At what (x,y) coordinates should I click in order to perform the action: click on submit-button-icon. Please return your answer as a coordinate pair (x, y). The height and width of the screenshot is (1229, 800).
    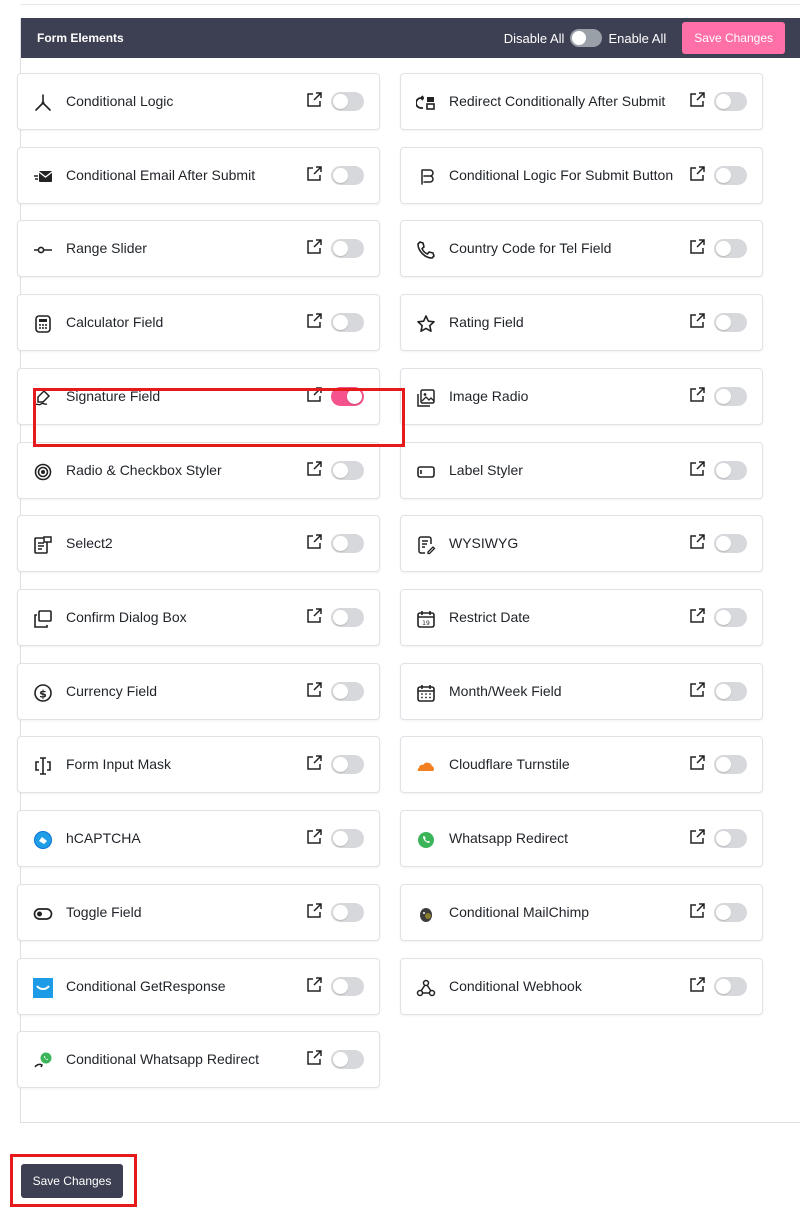
    Looking at the image, I should click on (426, 177).